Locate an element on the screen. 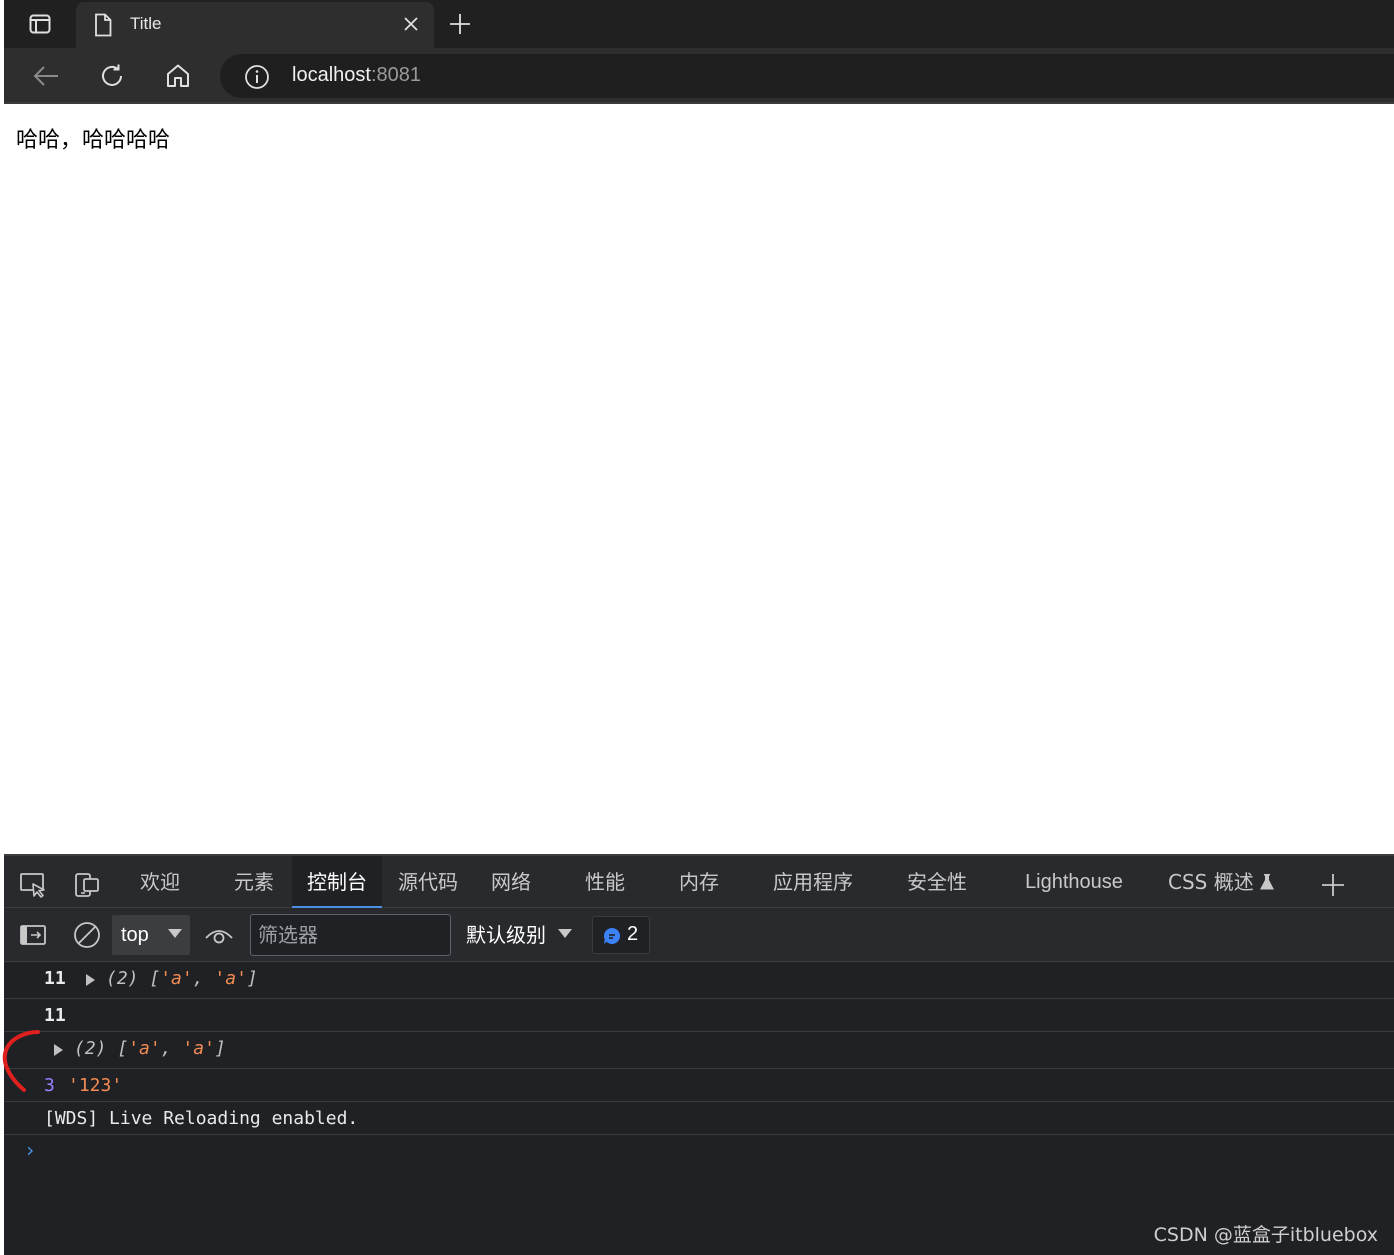 The width and height of the screenshot is (1394, 1255). tab-actions-button is located at coordinates (40, 24).